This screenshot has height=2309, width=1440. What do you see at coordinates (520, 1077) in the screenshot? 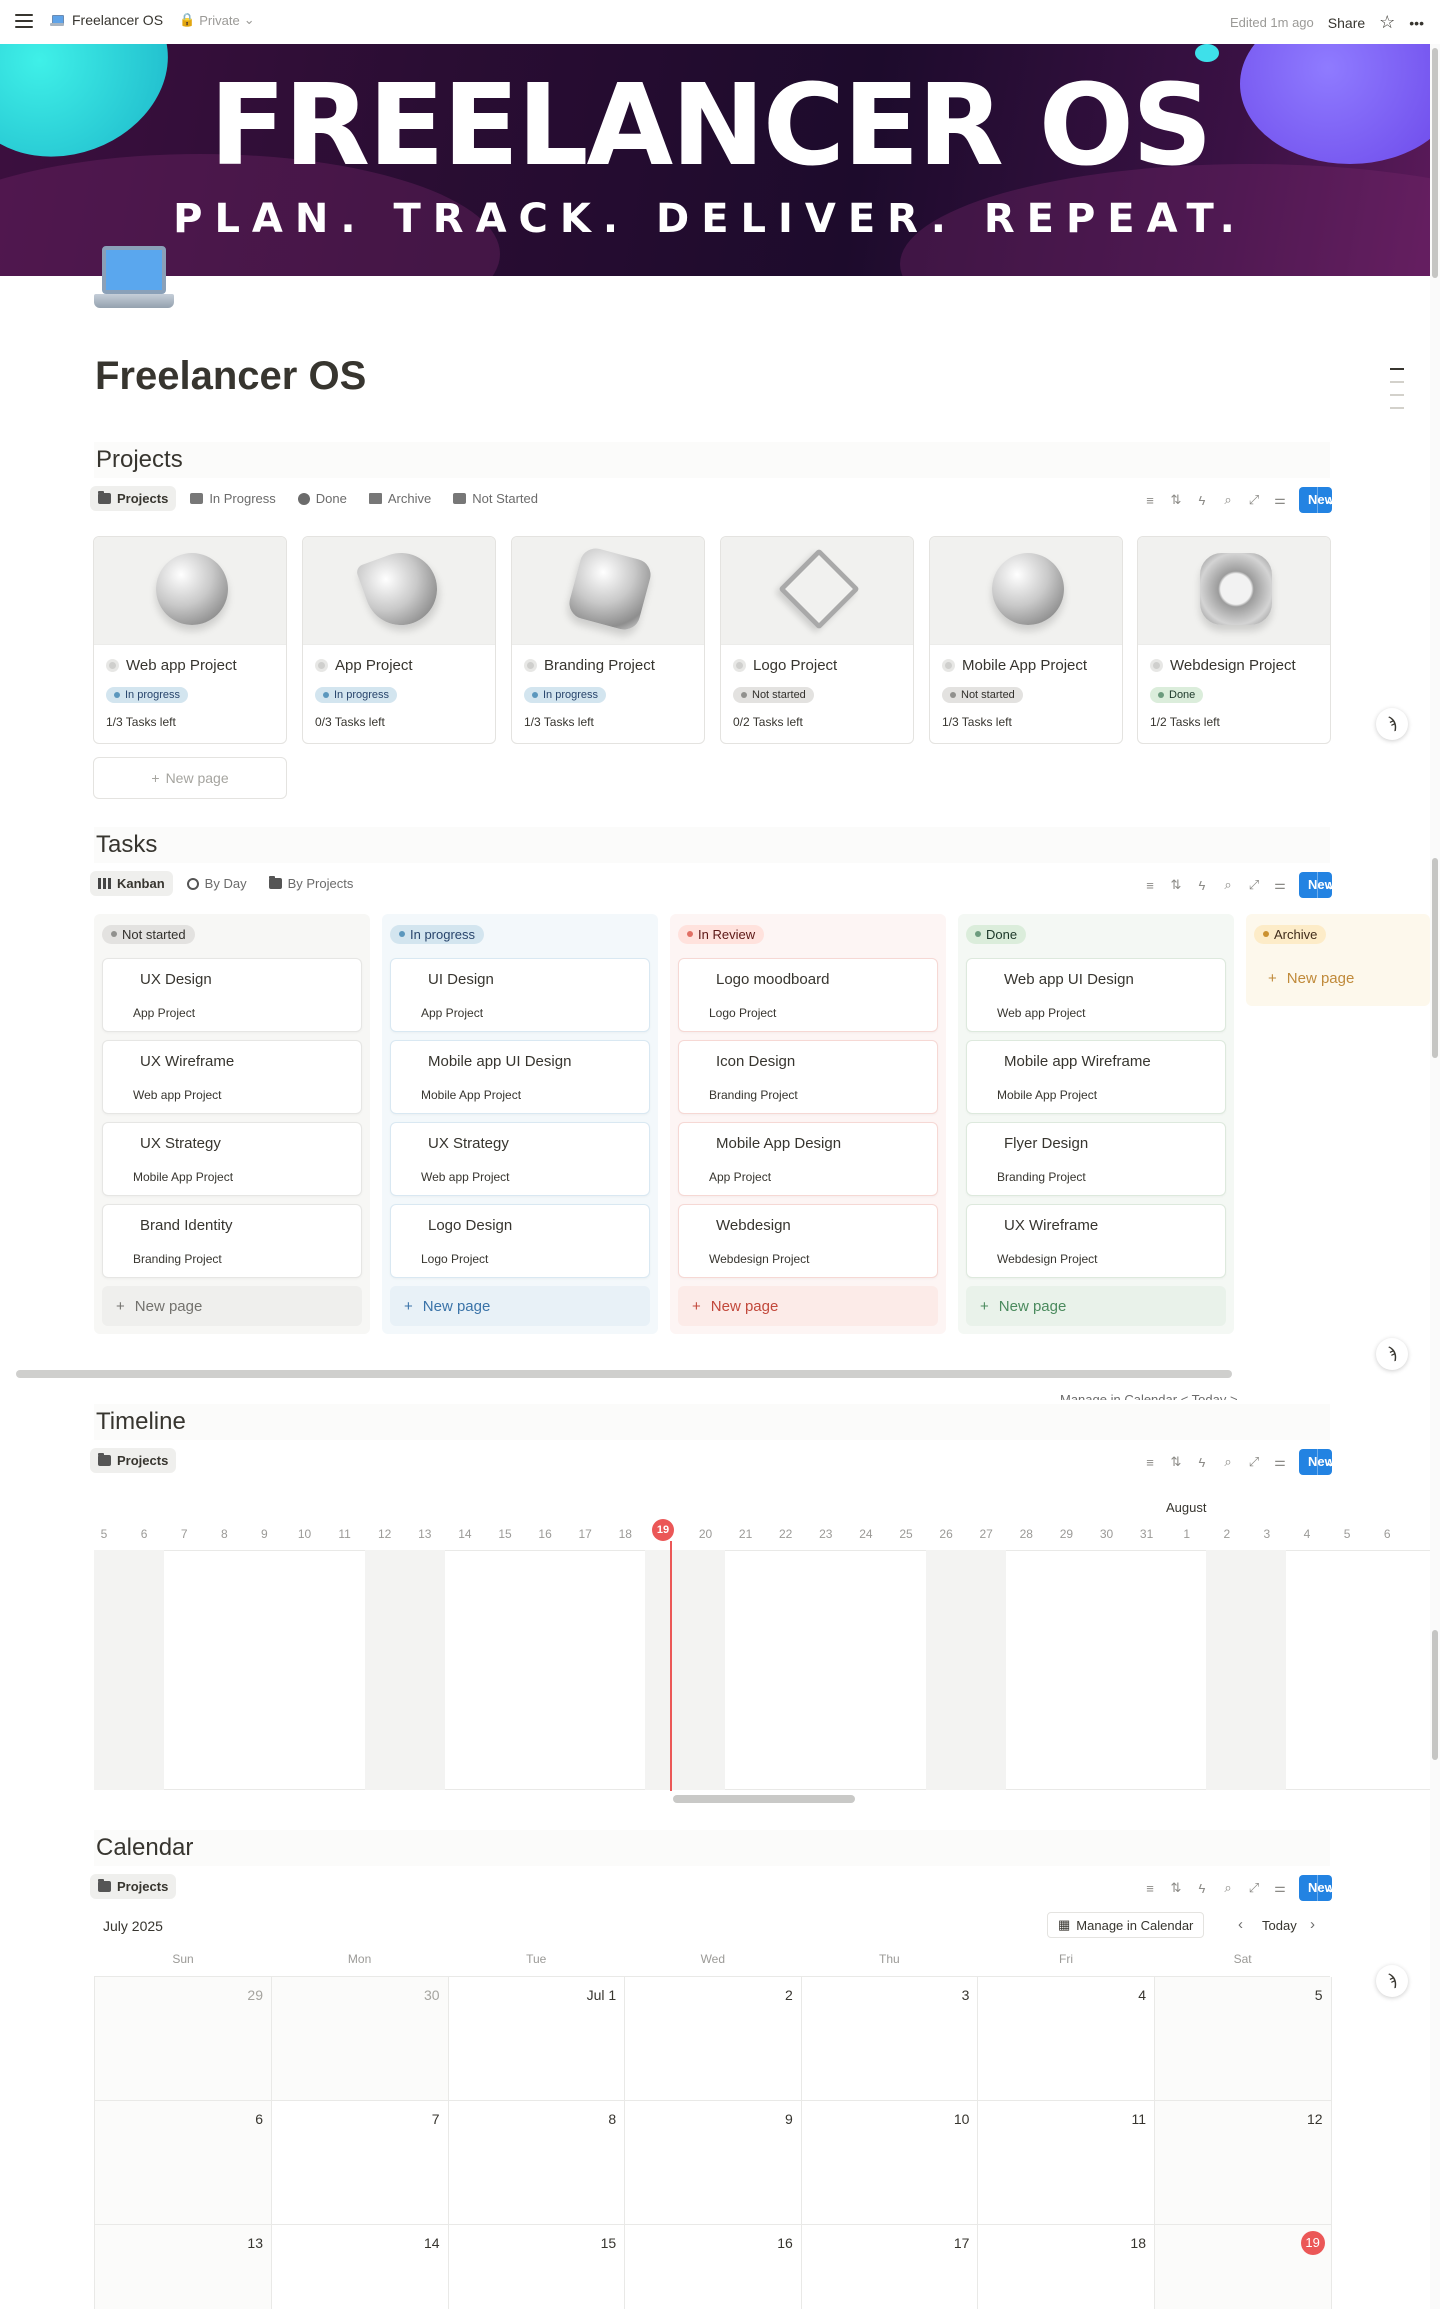
I see `task-card: Mobile app UI Design Mobile App Project` at bounding box center [520, 1077].